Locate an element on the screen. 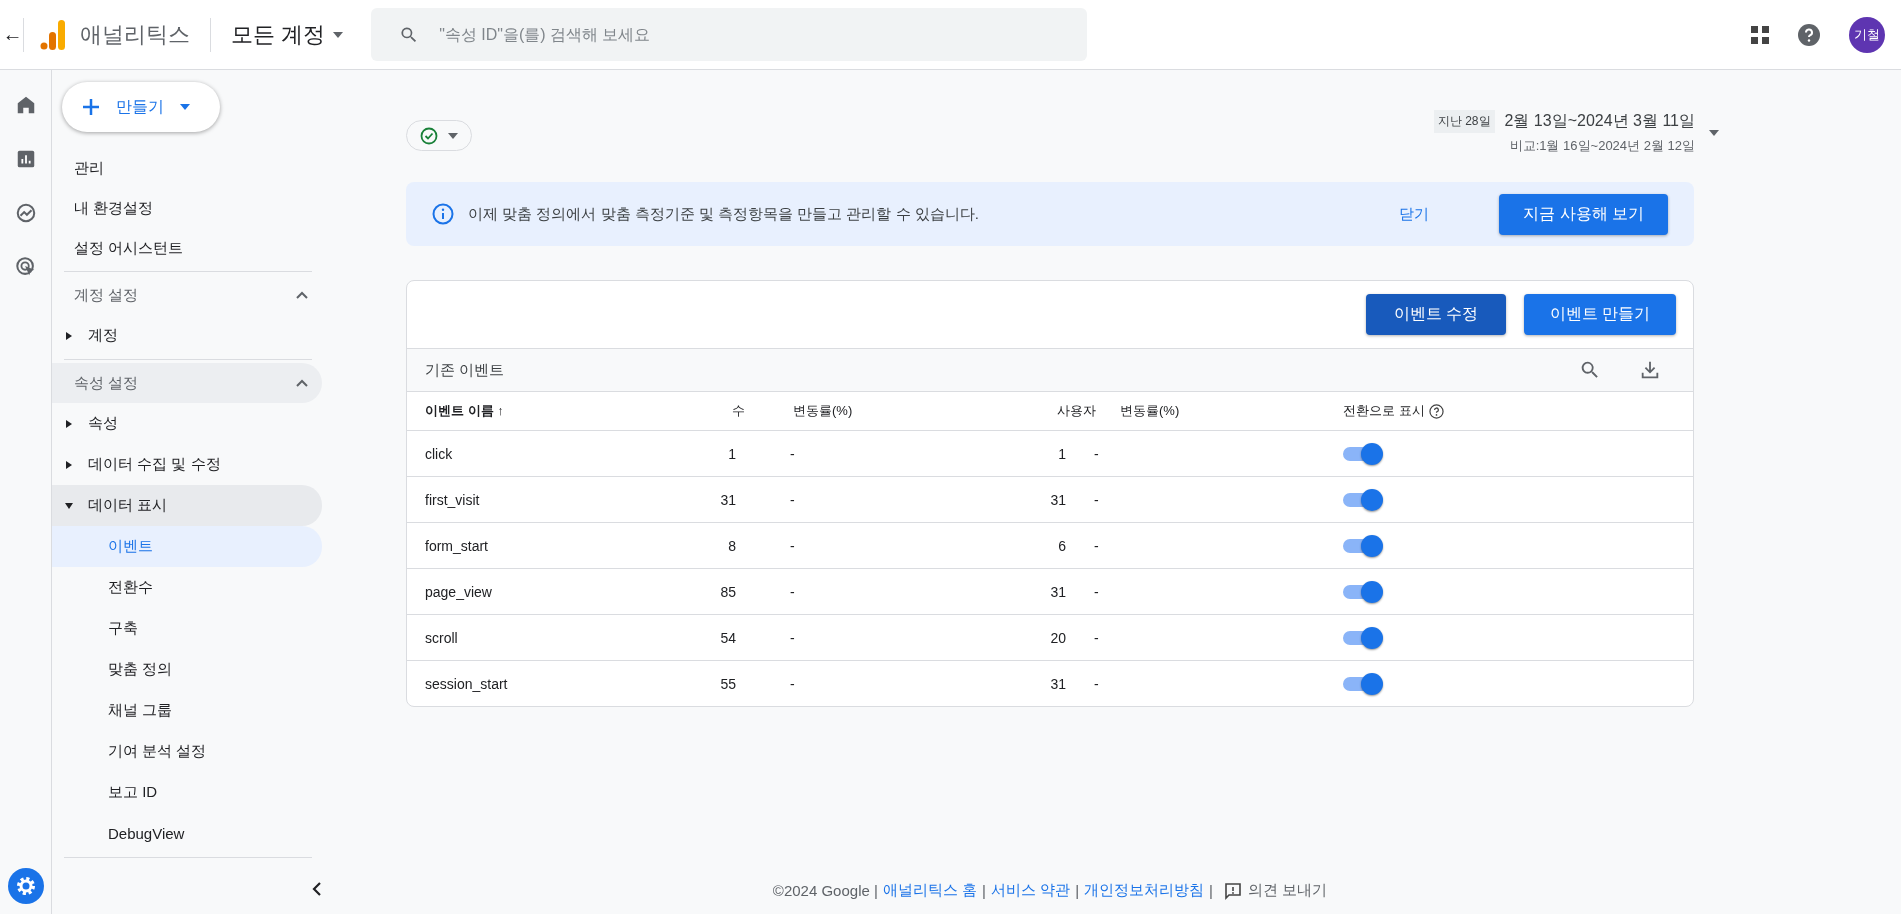 The height and width of the screenshot is (914, 1901). search-icon is located at coordinates (1590, 370).